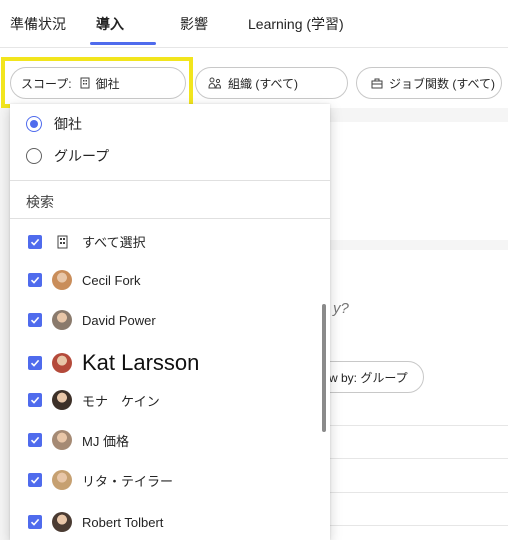 The height and width of the screenshot is (540, 508). I want to click on tab-impact: 影響, so click(194, 24).